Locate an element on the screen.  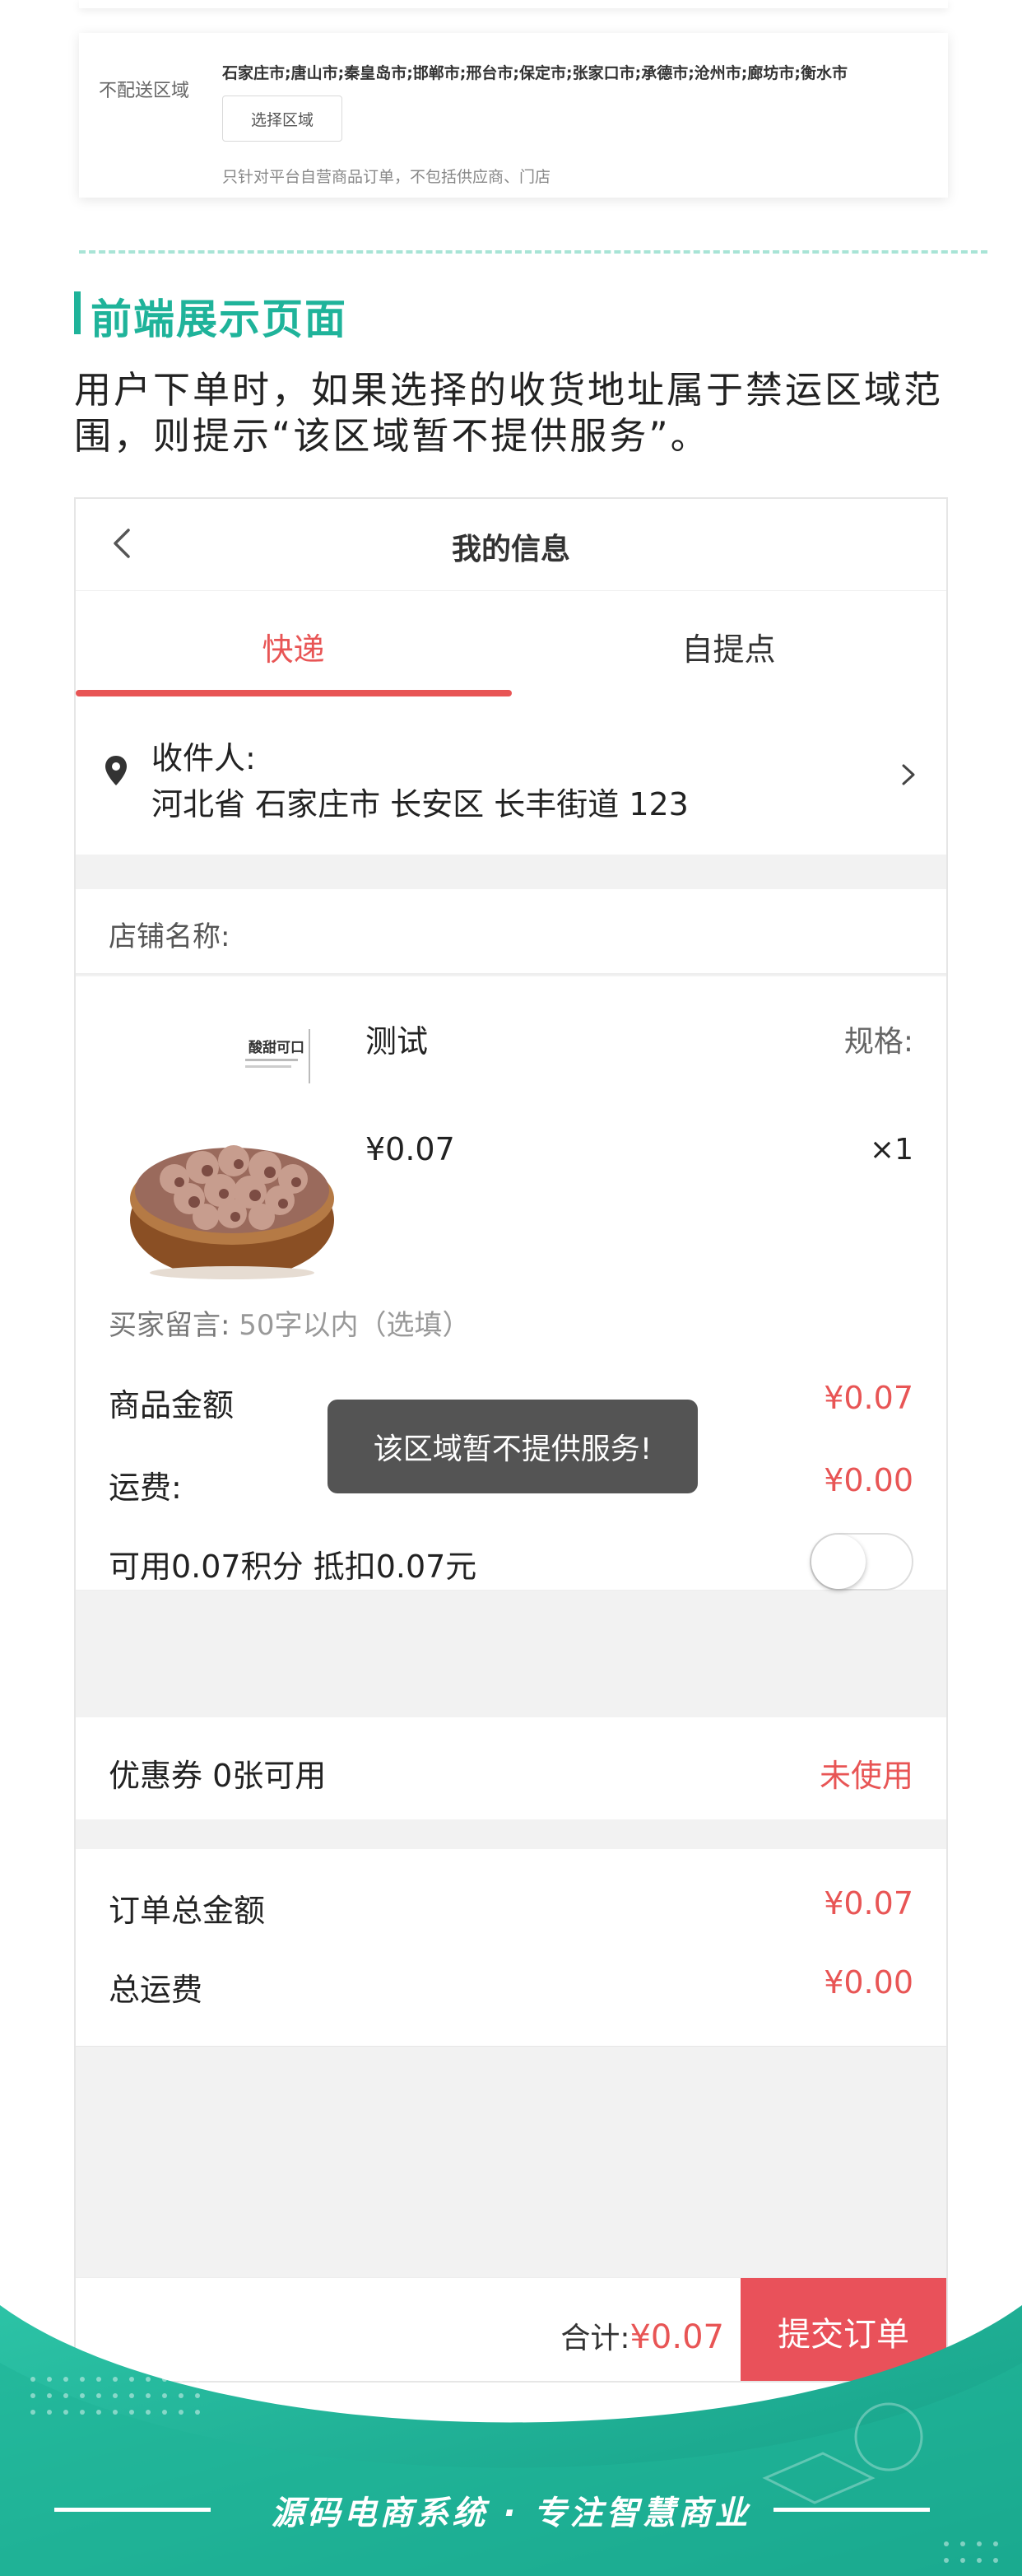
section-title: 前端展示页面 is located at coordinates (219, 319).